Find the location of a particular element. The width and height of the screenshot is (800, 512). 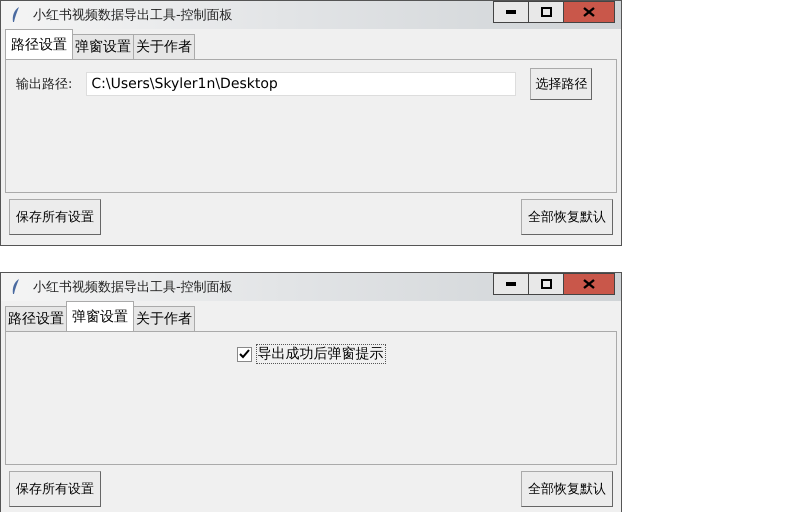

checkbox-label: 导出成功后弹窗提示 is located at coordinates (321, 354).